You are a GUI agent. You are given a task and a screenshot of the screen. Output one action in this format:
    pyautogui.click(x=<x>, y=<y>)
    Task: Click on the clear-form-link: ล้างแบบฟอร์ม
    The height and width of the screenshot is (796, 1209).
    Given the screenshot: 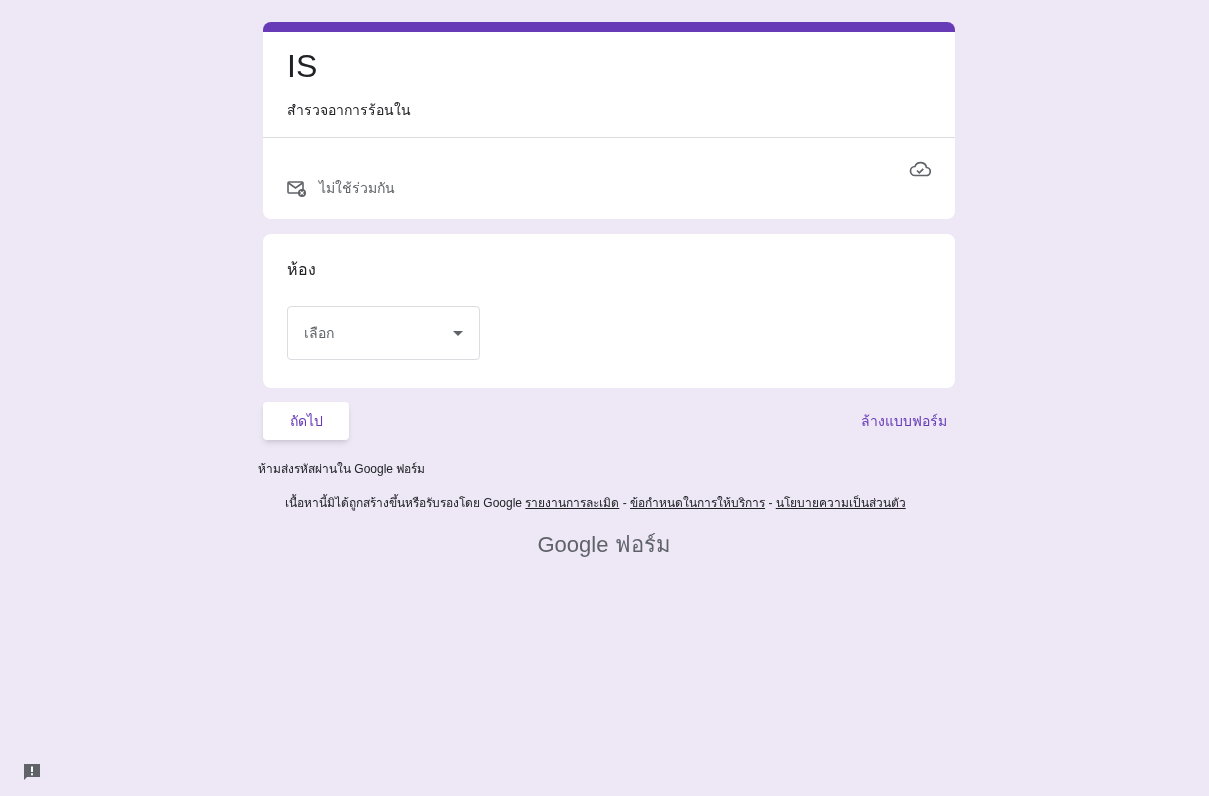 What is the action you would take?
    pyautogui.click(x=904, y=421)
    